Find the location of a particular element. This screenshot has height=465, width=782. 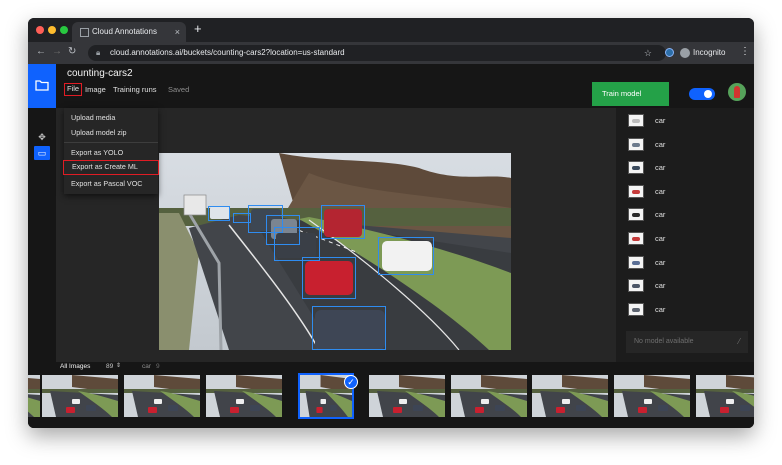

incognito-icon is located at coordinates (685, 52).